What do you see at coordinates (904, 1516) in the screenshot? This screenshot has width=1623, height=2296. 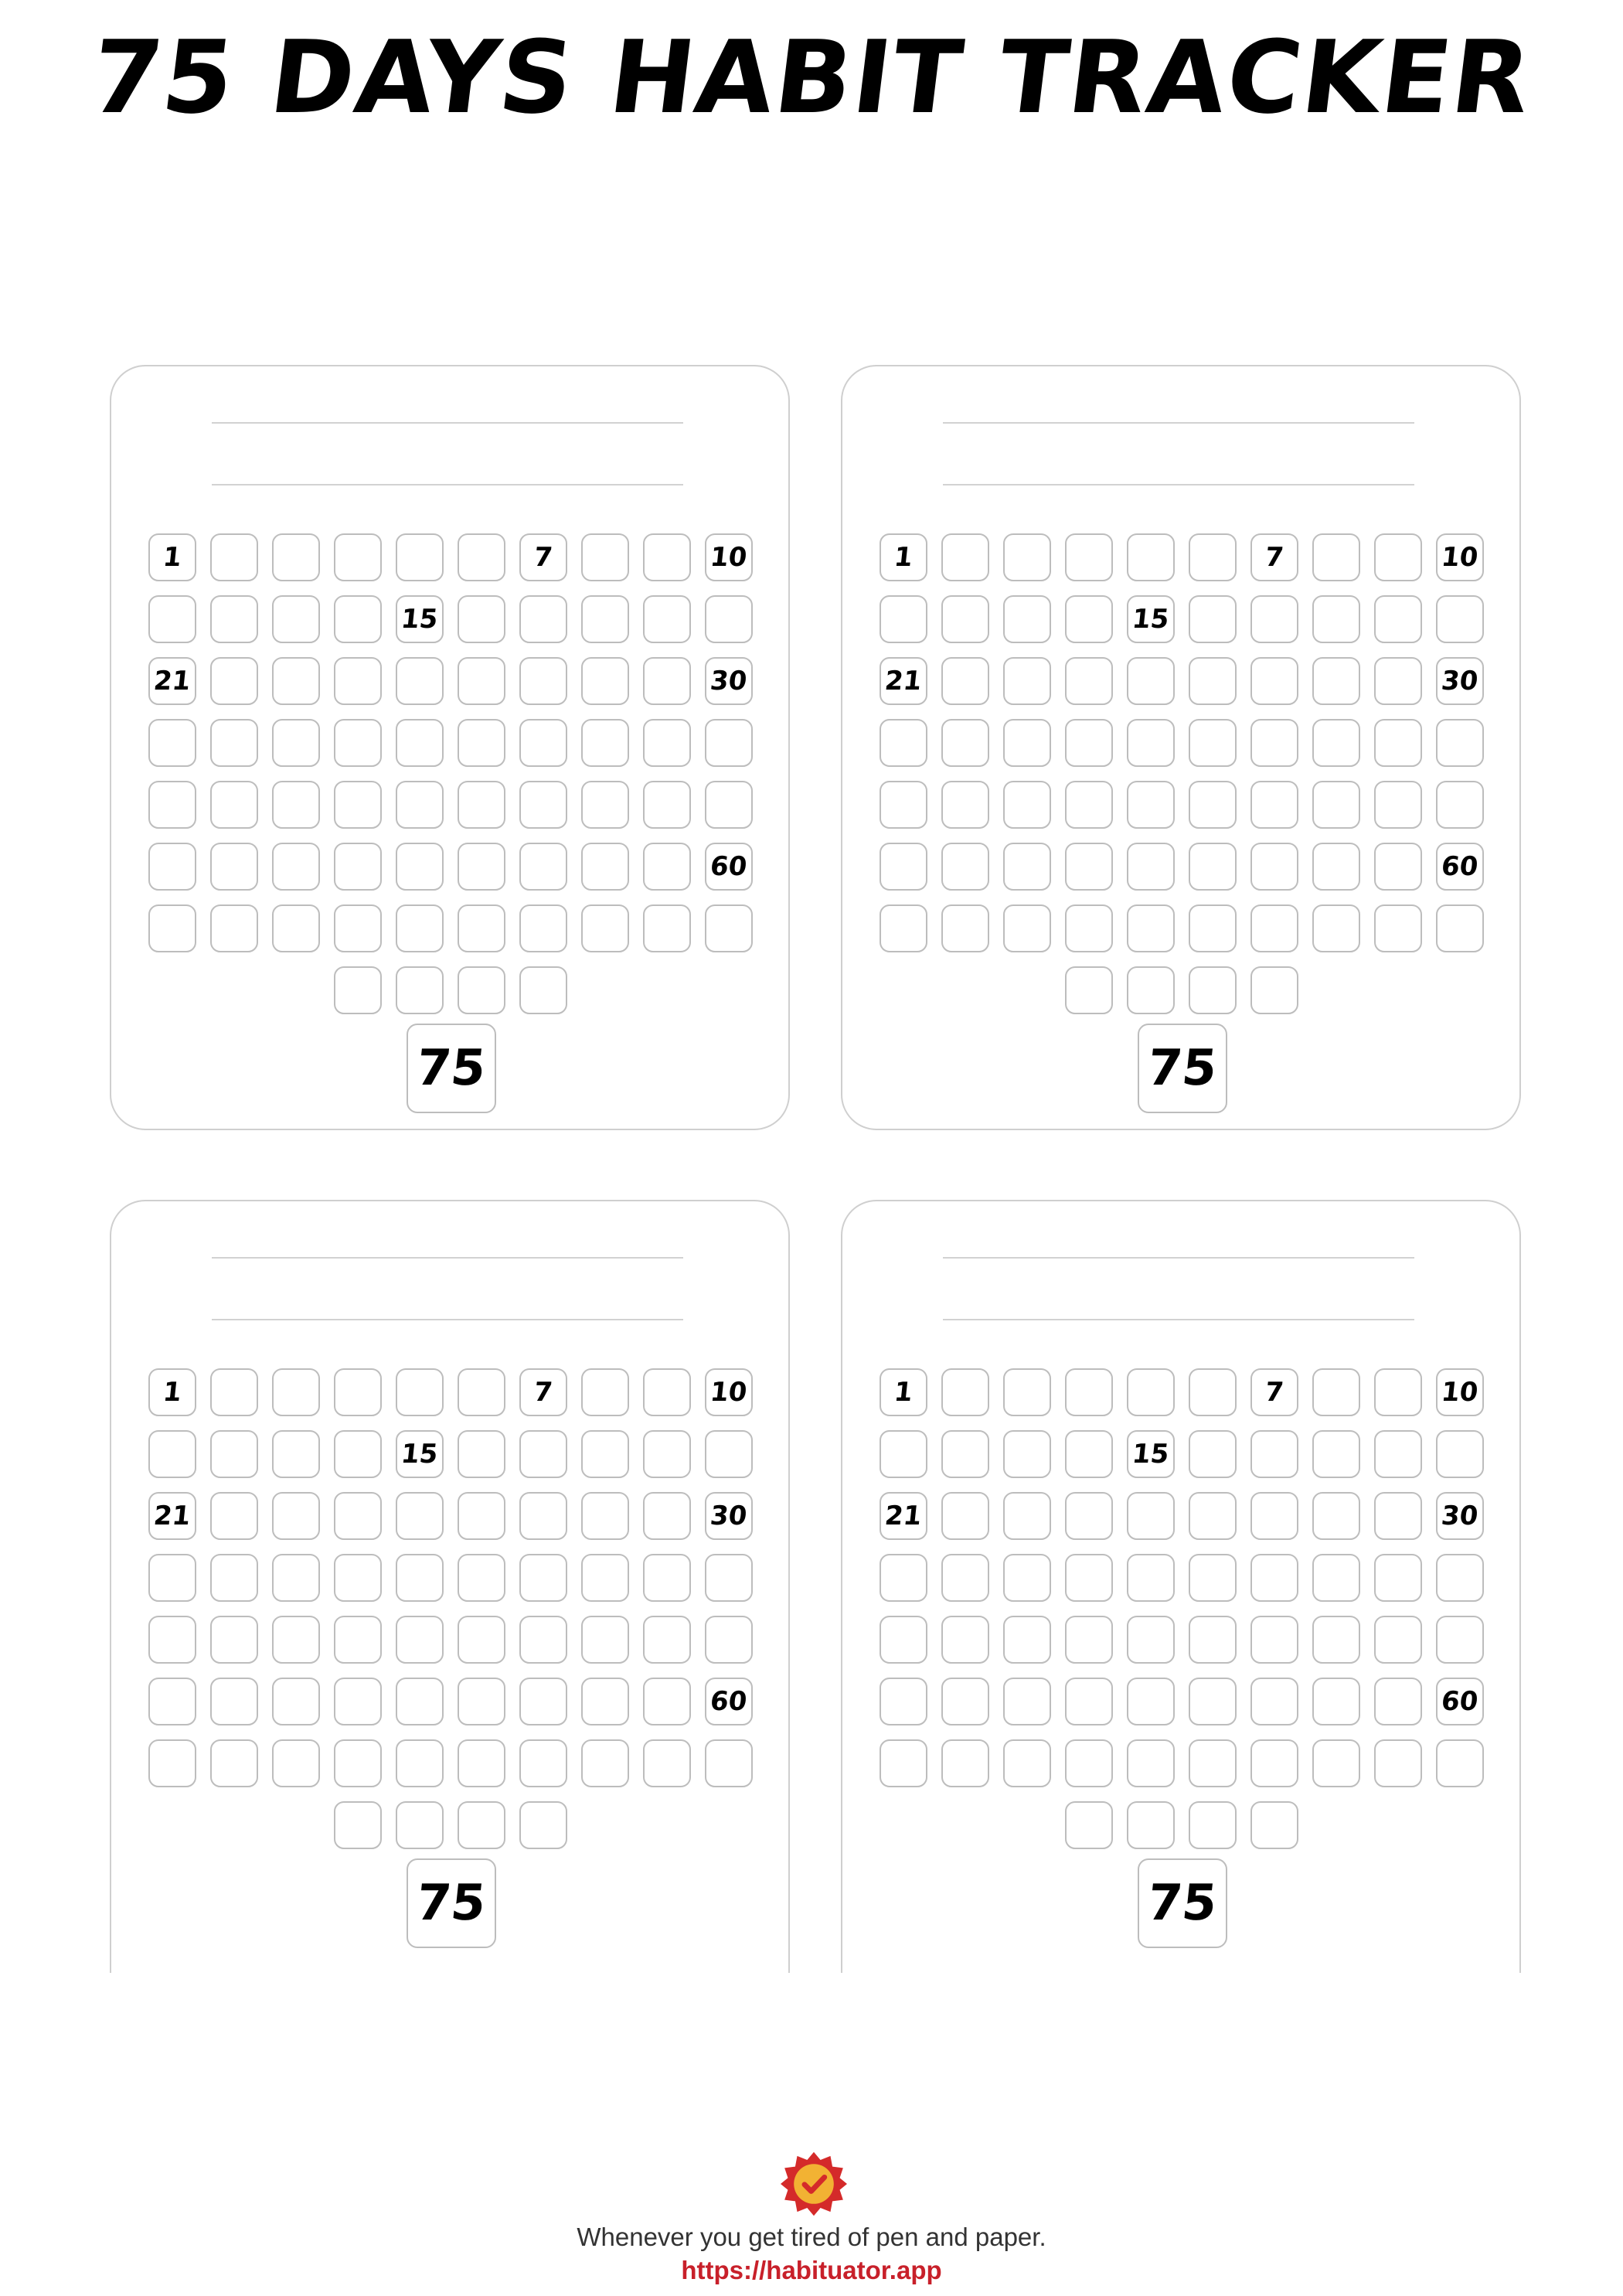 I see `day-cell: 21` at bounding box center [904, 1516].